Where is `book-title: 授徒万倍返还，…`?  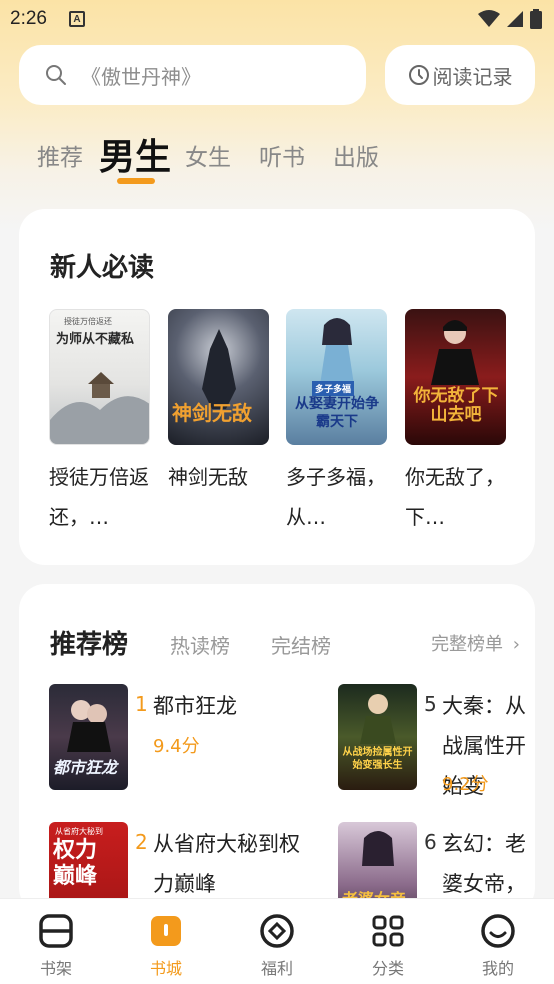 book-title: 授徒万倍返还，… is located at coordinates (99, 497).